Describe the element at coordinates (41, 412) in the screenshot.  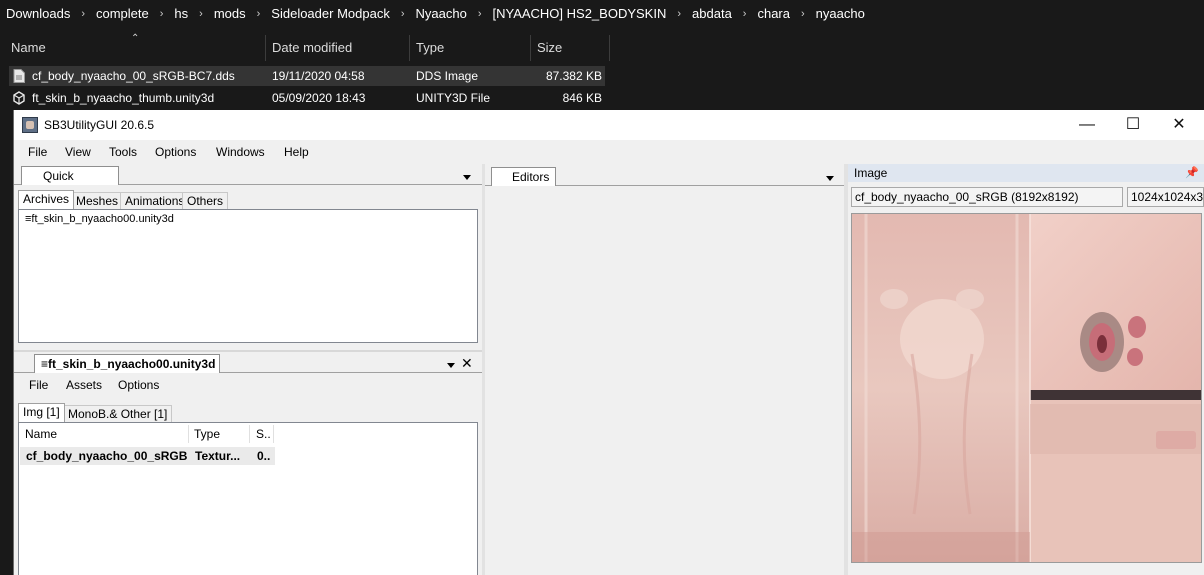
I see `subtab-img: Img [1]` at that location.